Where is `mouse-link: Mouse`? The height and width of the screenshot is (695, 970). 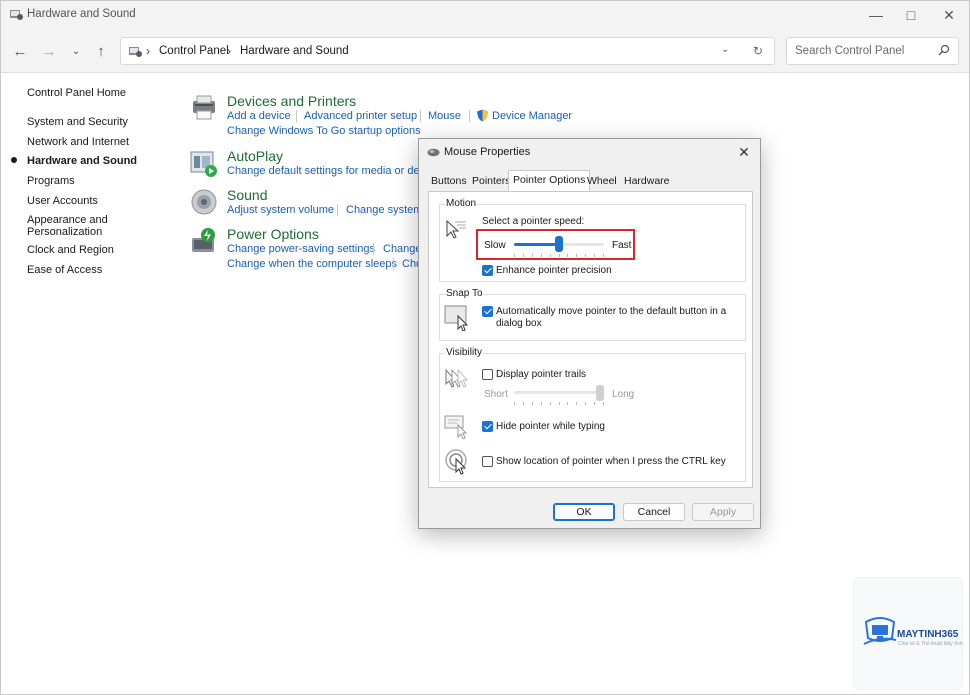
mouse-link: Mouse is located at coordinates (444, 116).